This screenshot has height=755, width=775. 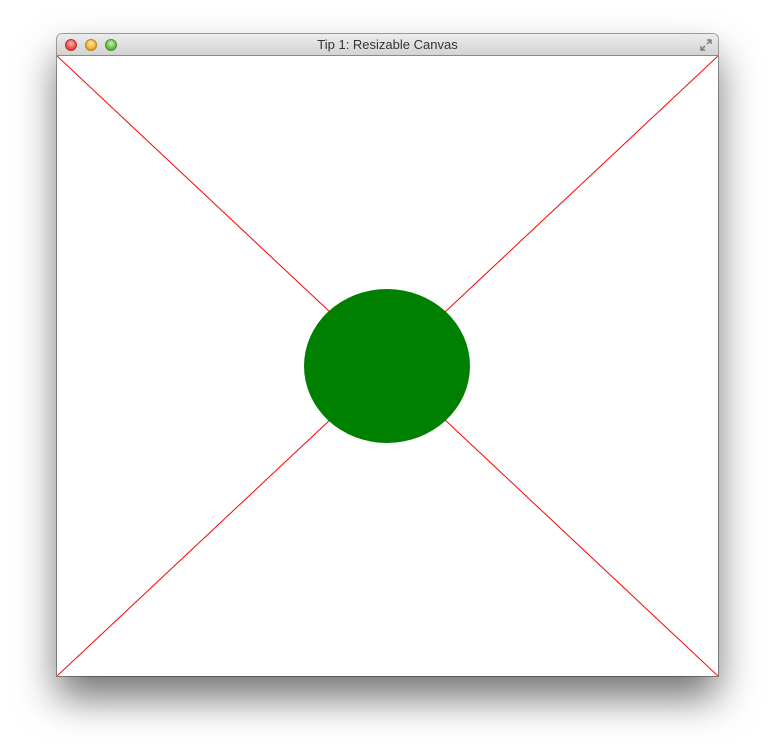 I want to click on green-circle, so click(x=387, y=366).